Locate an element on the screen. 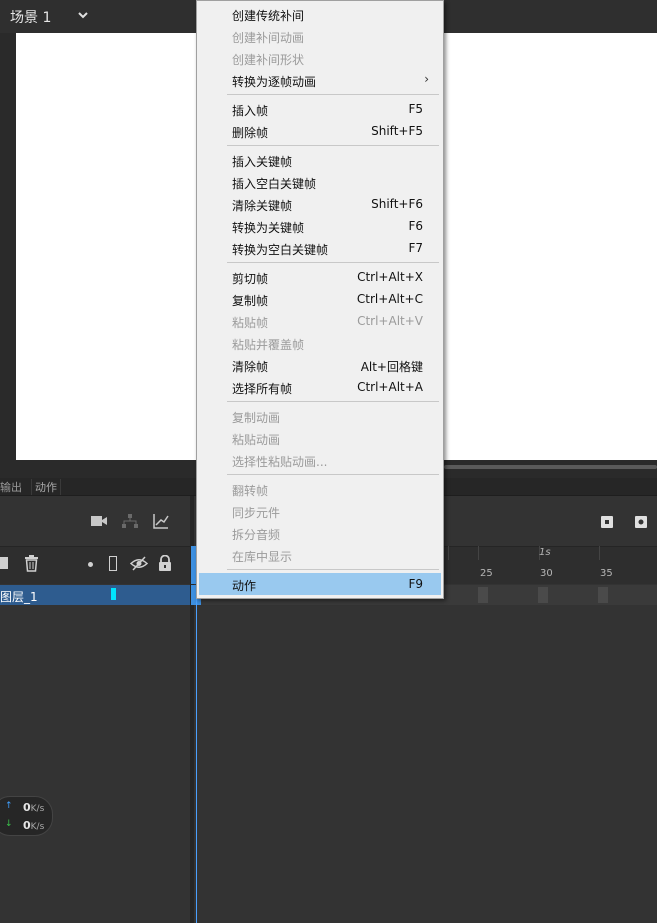 This screenshot has height=923, width=657. menu-item-shortcut: Alt+回格键 is located at coordinates (391, 367).